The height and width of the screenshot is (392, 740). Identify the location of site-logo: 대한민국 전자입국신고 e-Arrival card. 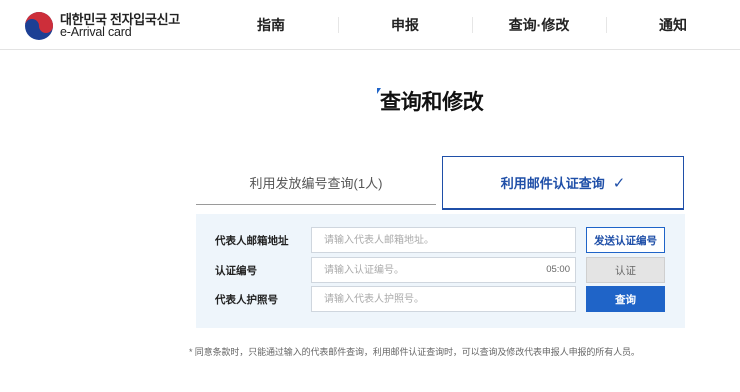
(104, 26).